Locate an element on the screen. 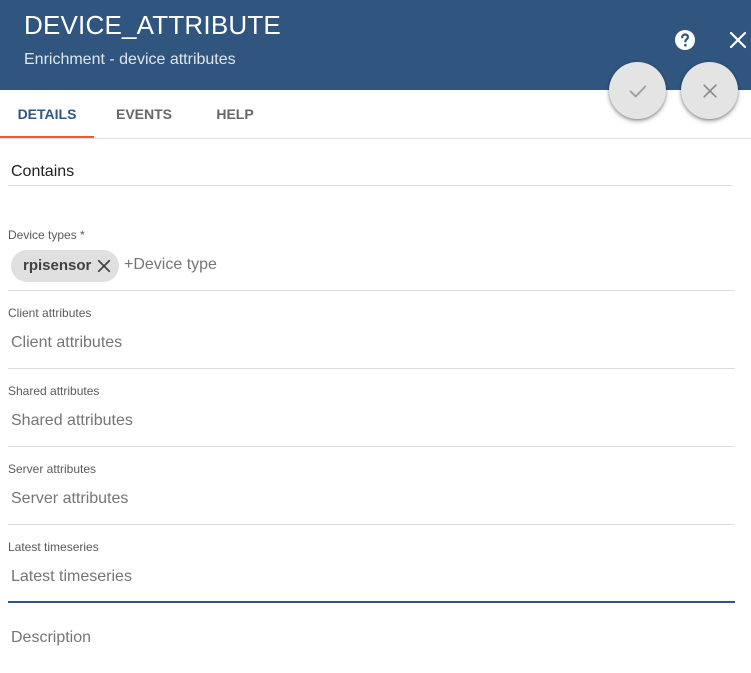 This screenshot has height=673, width=751. device-type-chip: rpisensor is located at coordinates (65, 266).